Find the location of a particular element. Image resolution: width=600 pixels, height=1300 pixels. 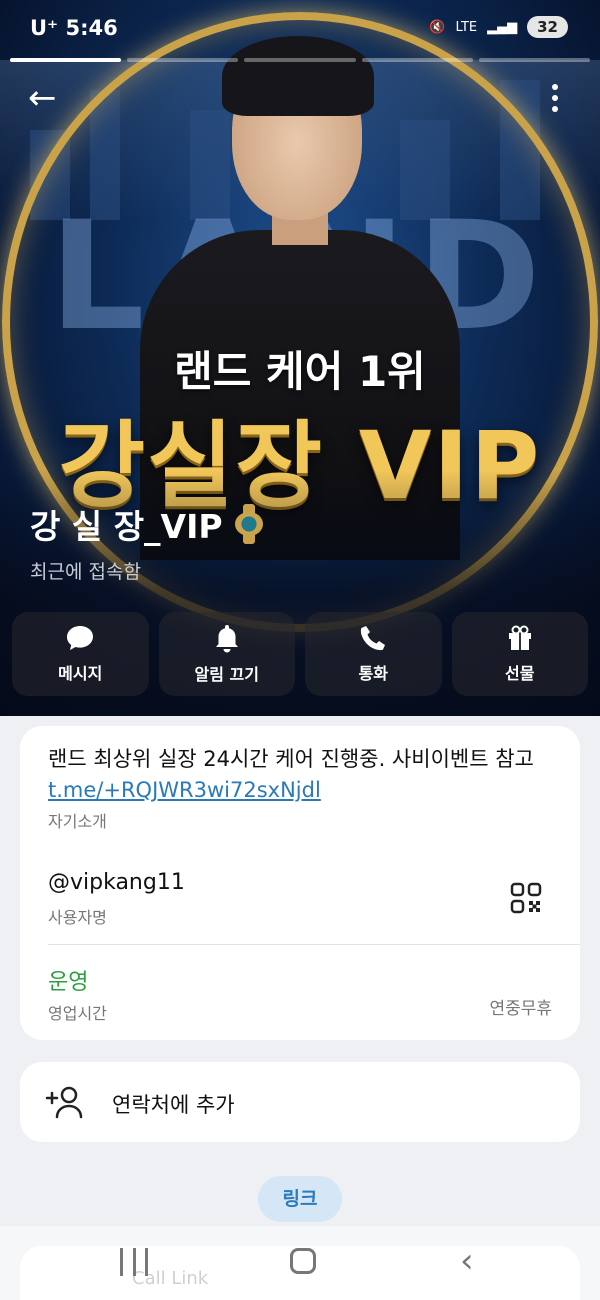

message-button: 메시지 is located at coordinates (80, 654).